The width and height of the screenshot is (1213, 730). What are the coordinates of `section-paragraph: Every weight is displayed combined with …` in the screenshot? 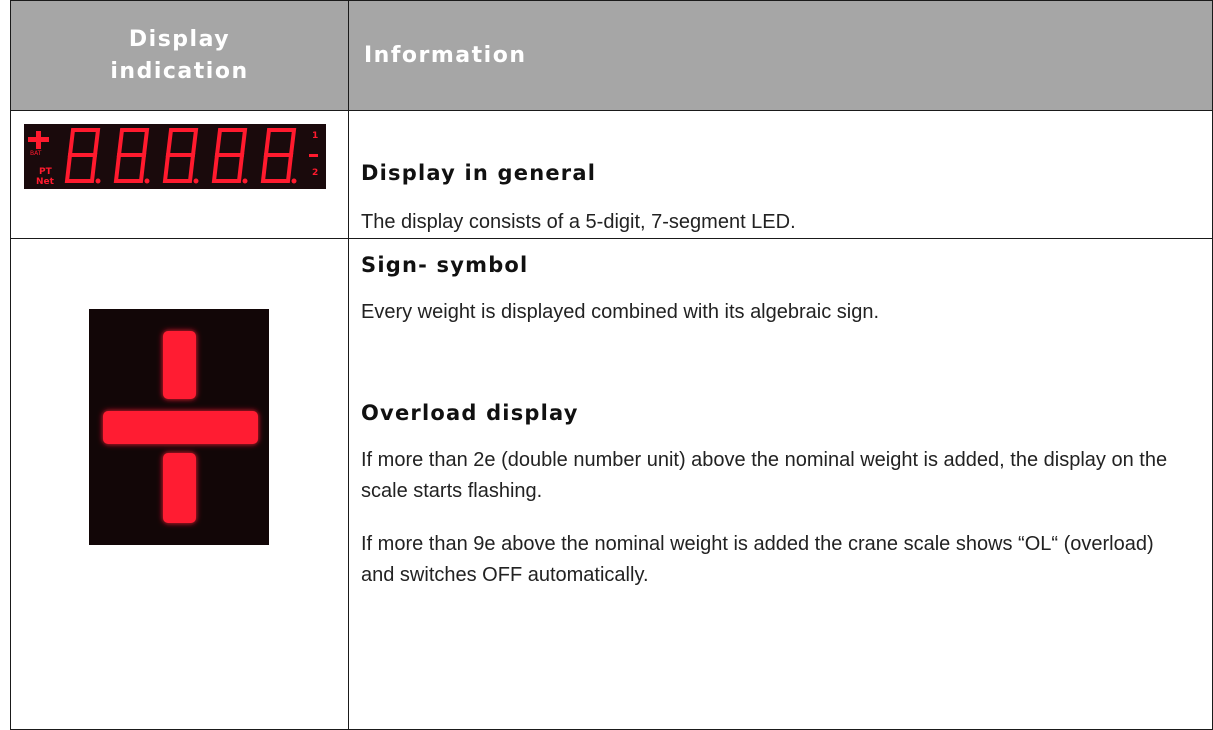 It's located at (620, 312).